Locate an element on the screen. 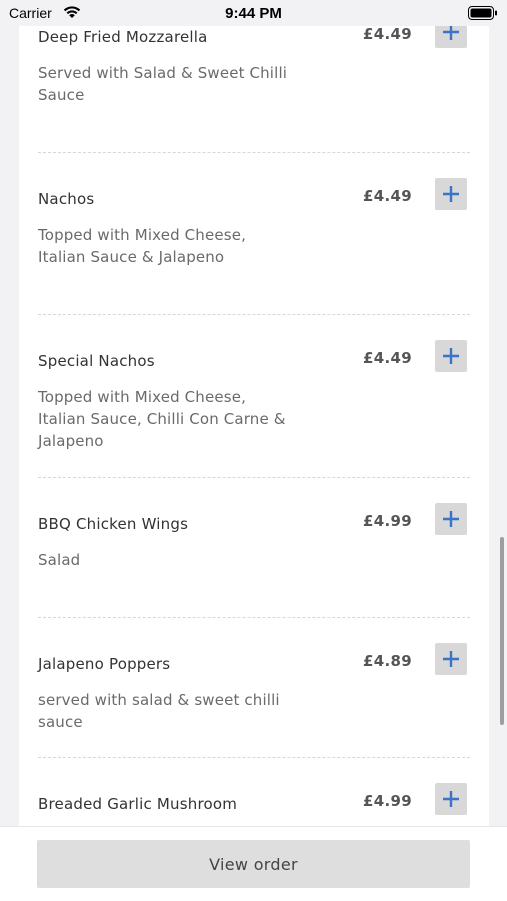  status-bar: Carrier 9:44 PM is located at coordinates (253, 13).